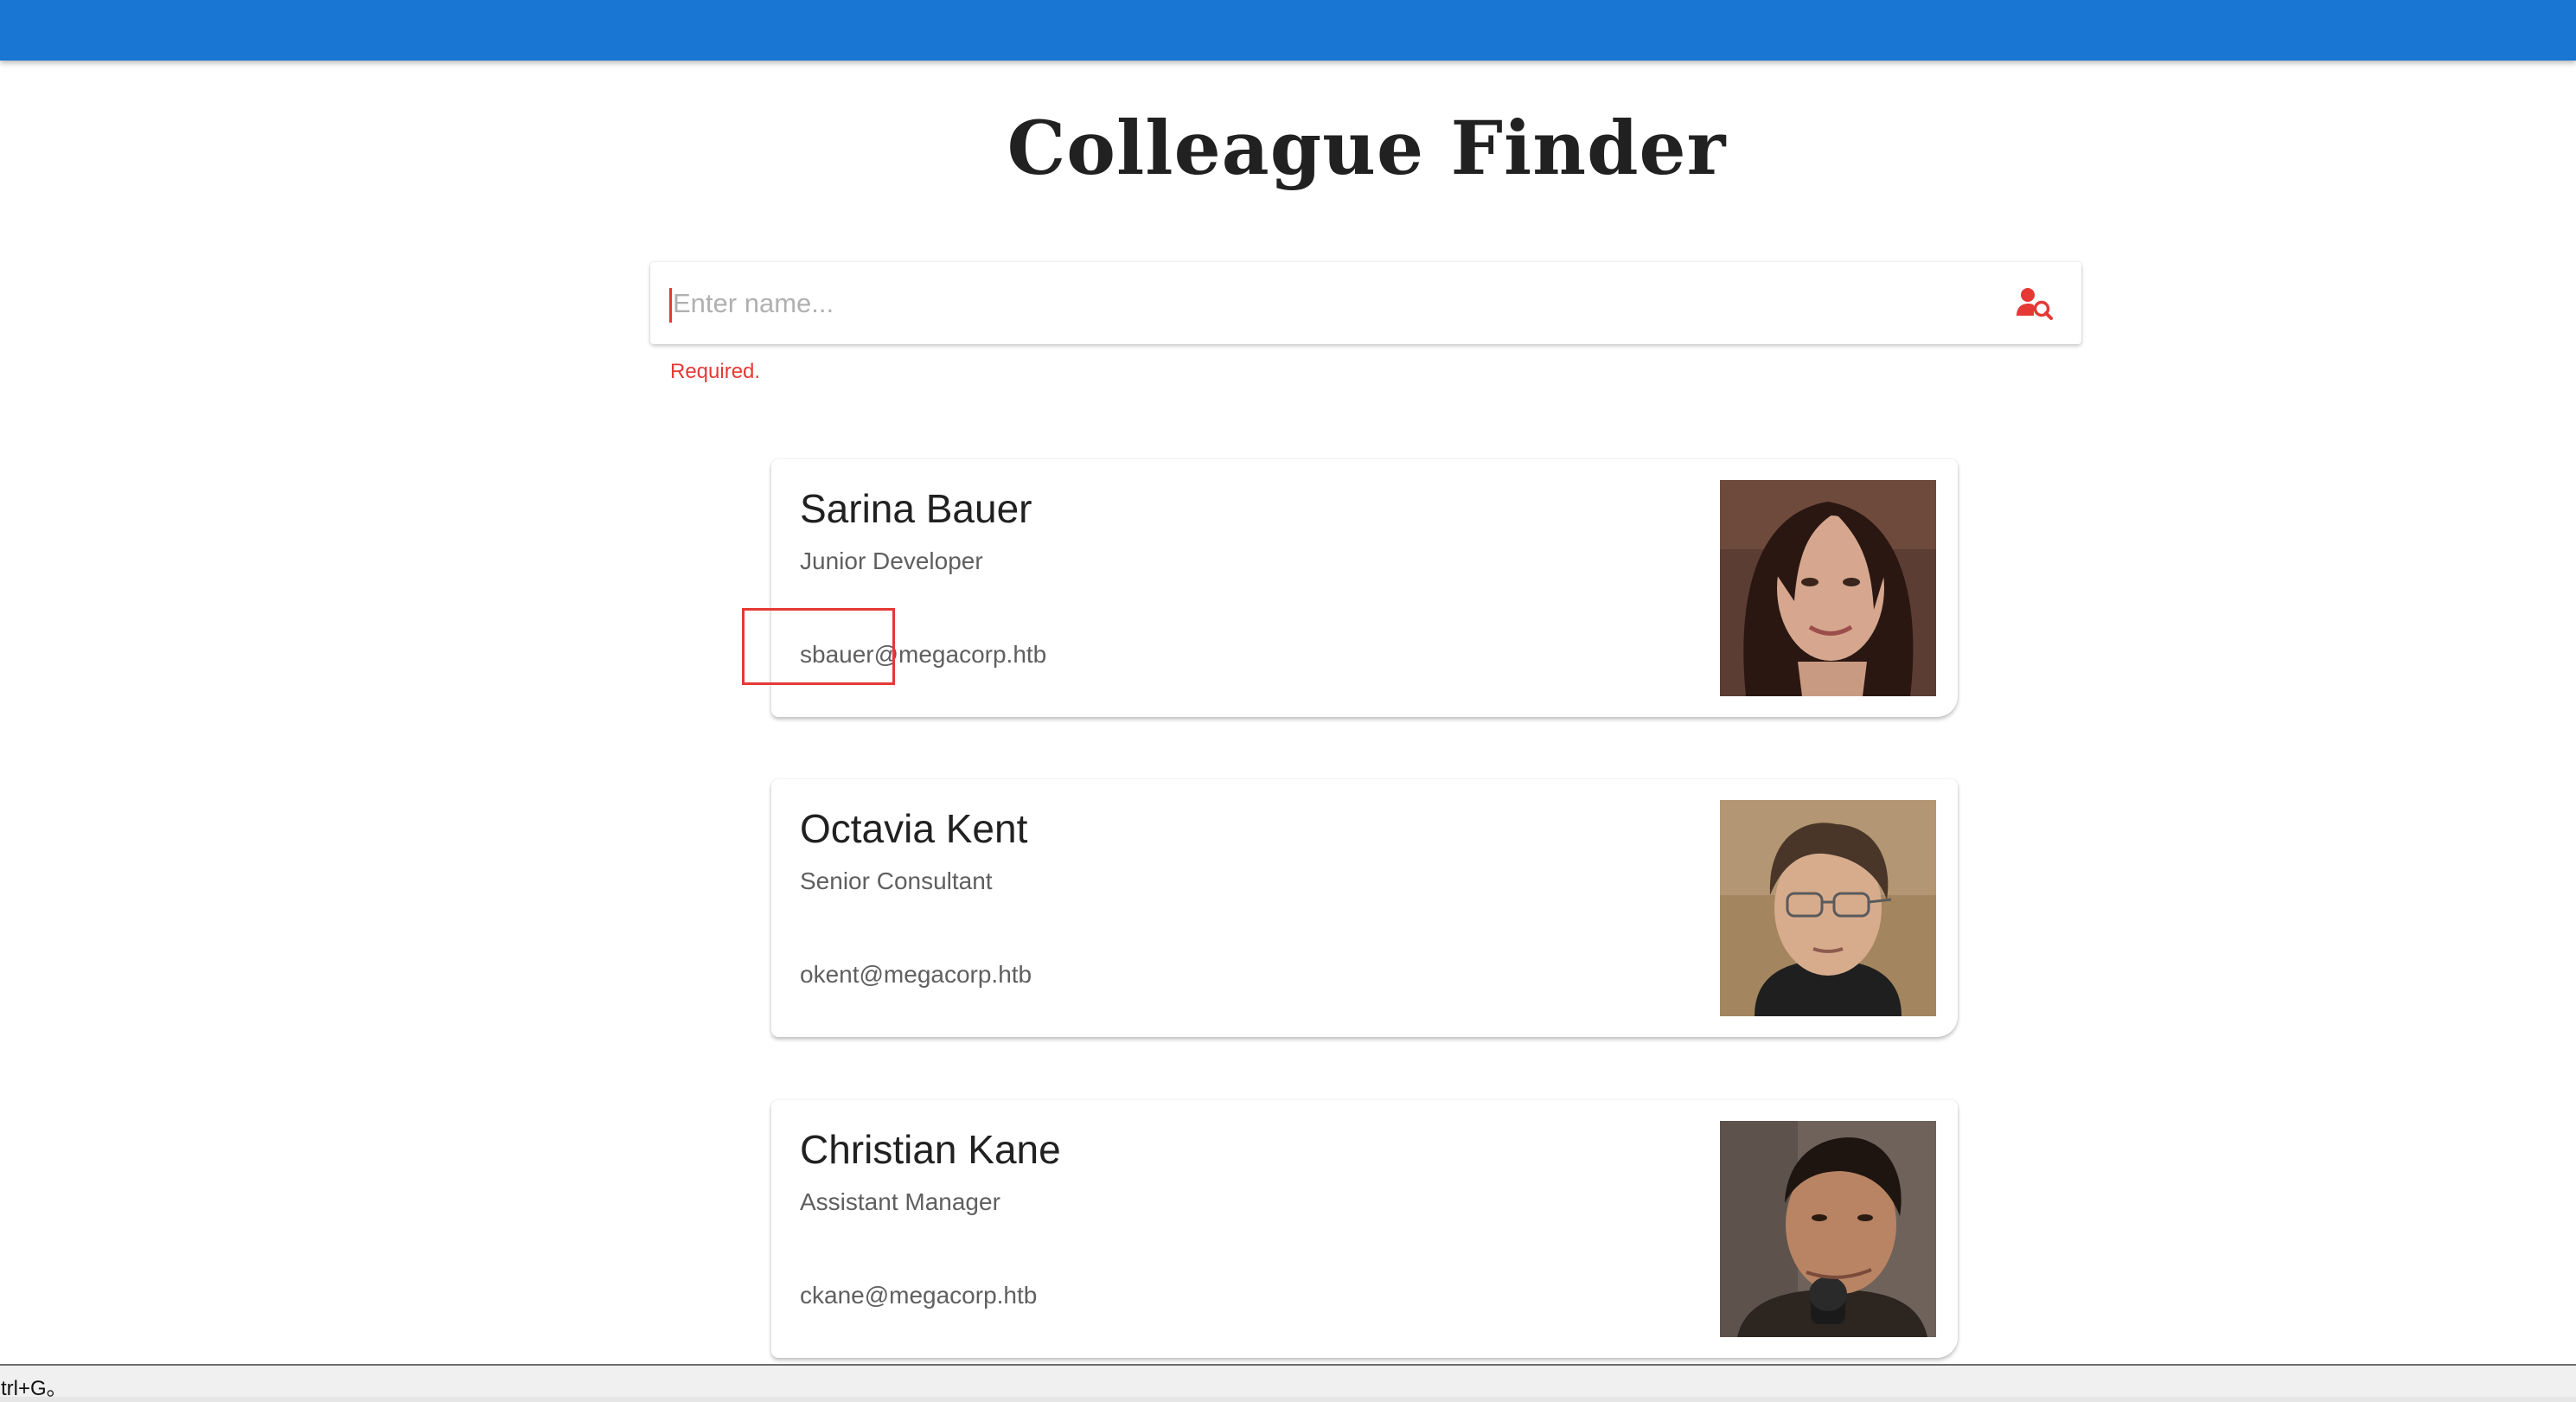  Describe the element at coordinates (916, 509) in the screenshot. I see `colleague-name: Sarina Bauer` at that location.